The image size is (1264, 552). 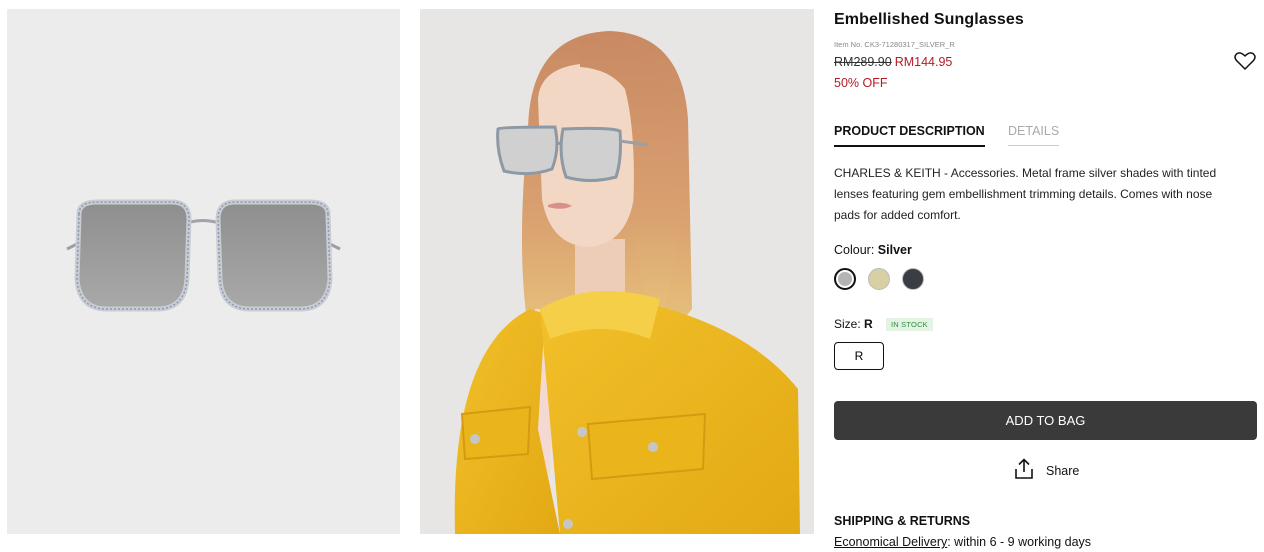 What do you see at coordinates (923, 62) in the screenshot?
I see `sale-price: RM144.95` at bounding box center [923, 62].